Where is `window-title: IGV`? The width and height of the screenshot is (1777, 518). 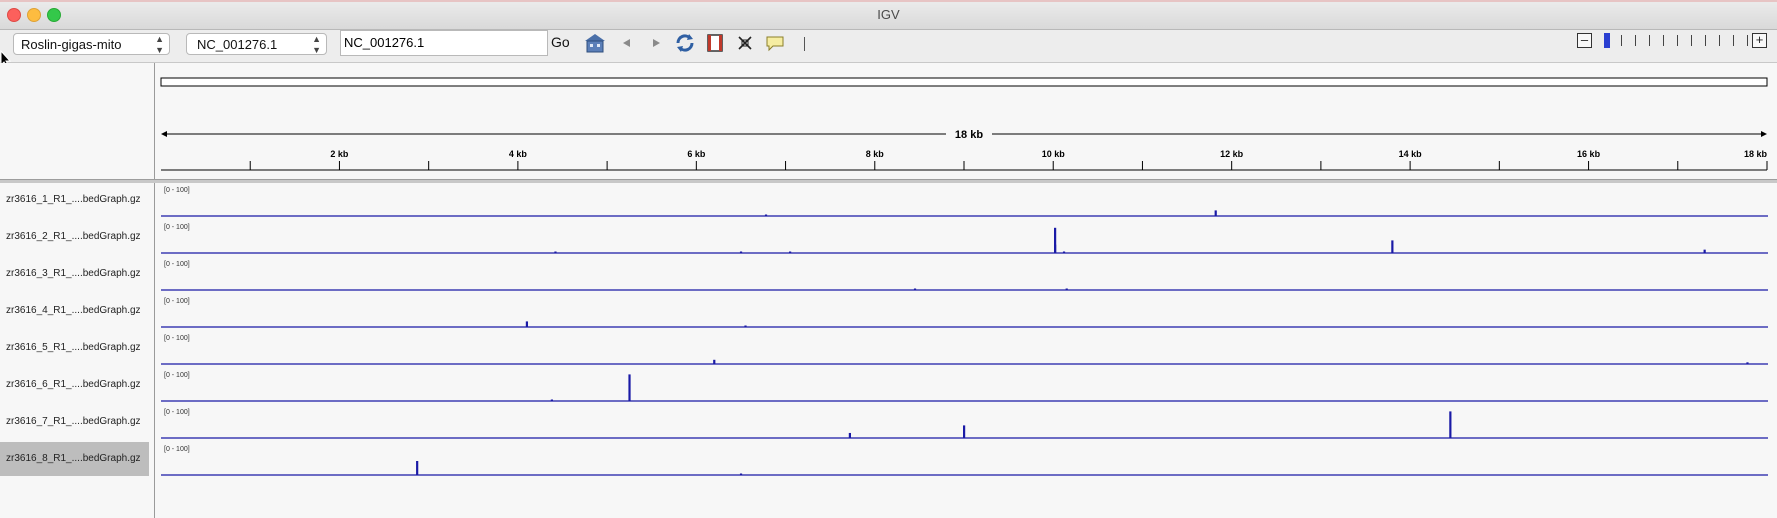 window-title: IGV is located at coordinates (888, 14).